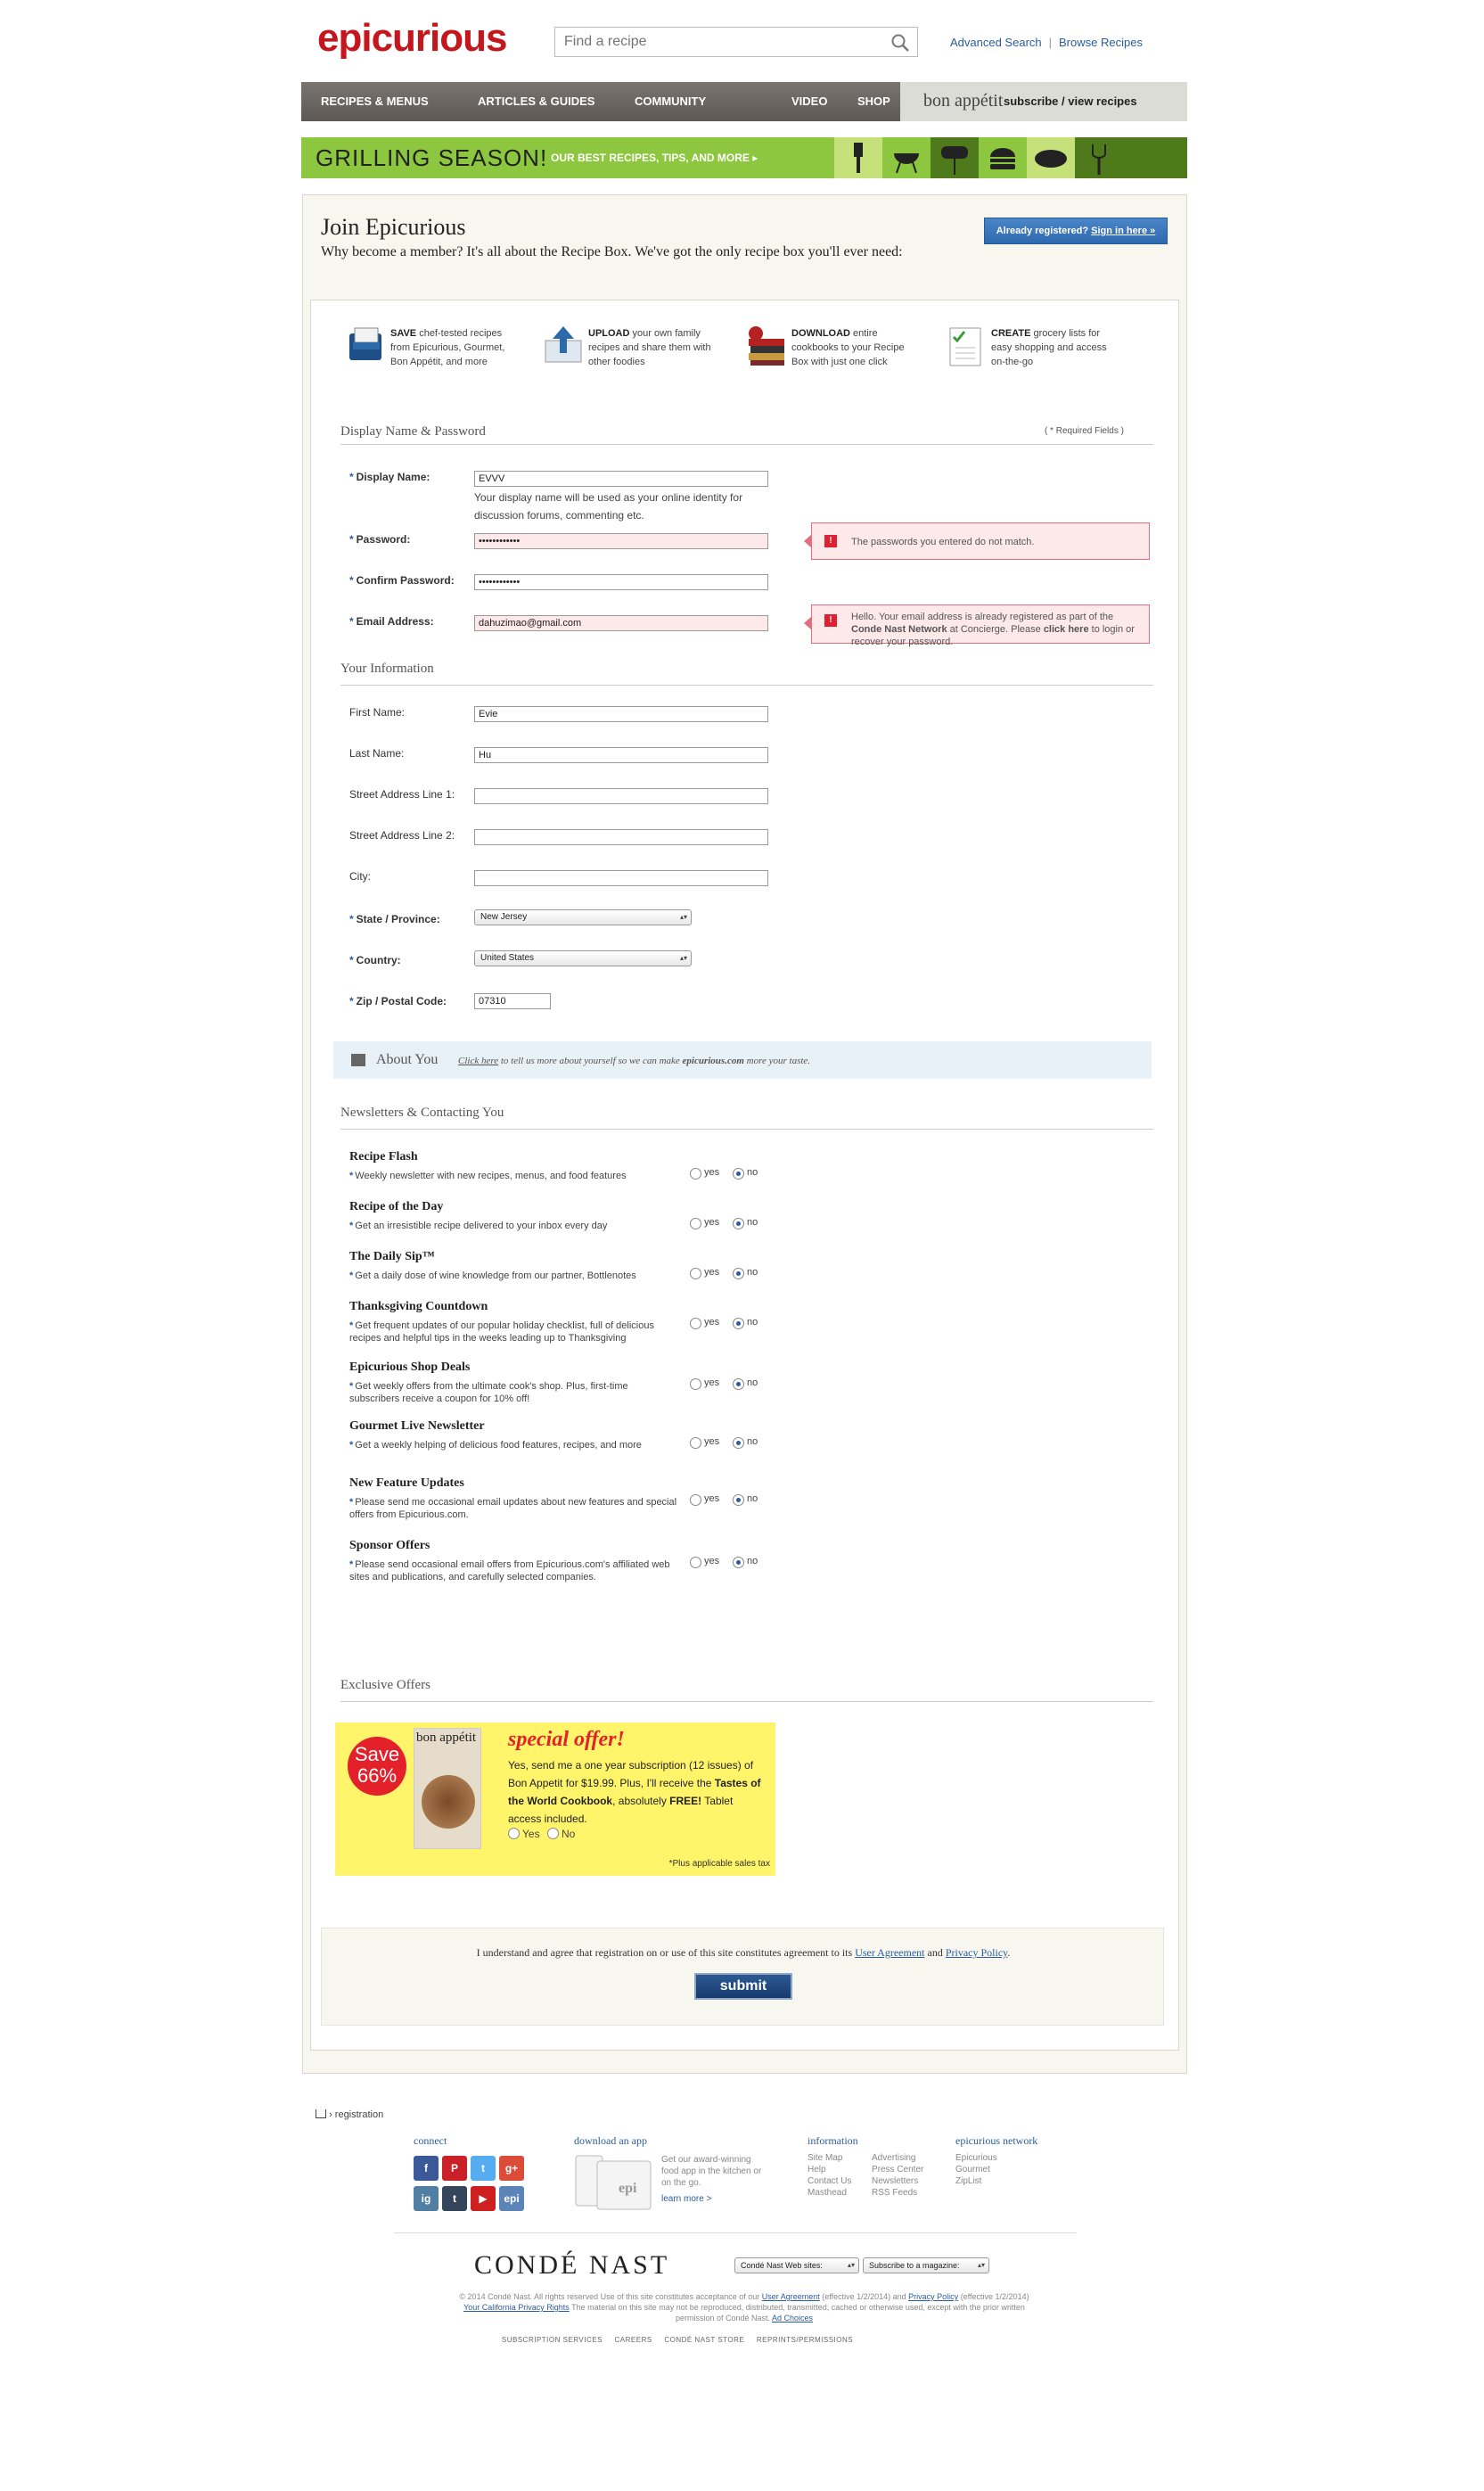 This screenshot has height=2491, width=1484. I want to click on footer-link: Help, so click(817, 2169).